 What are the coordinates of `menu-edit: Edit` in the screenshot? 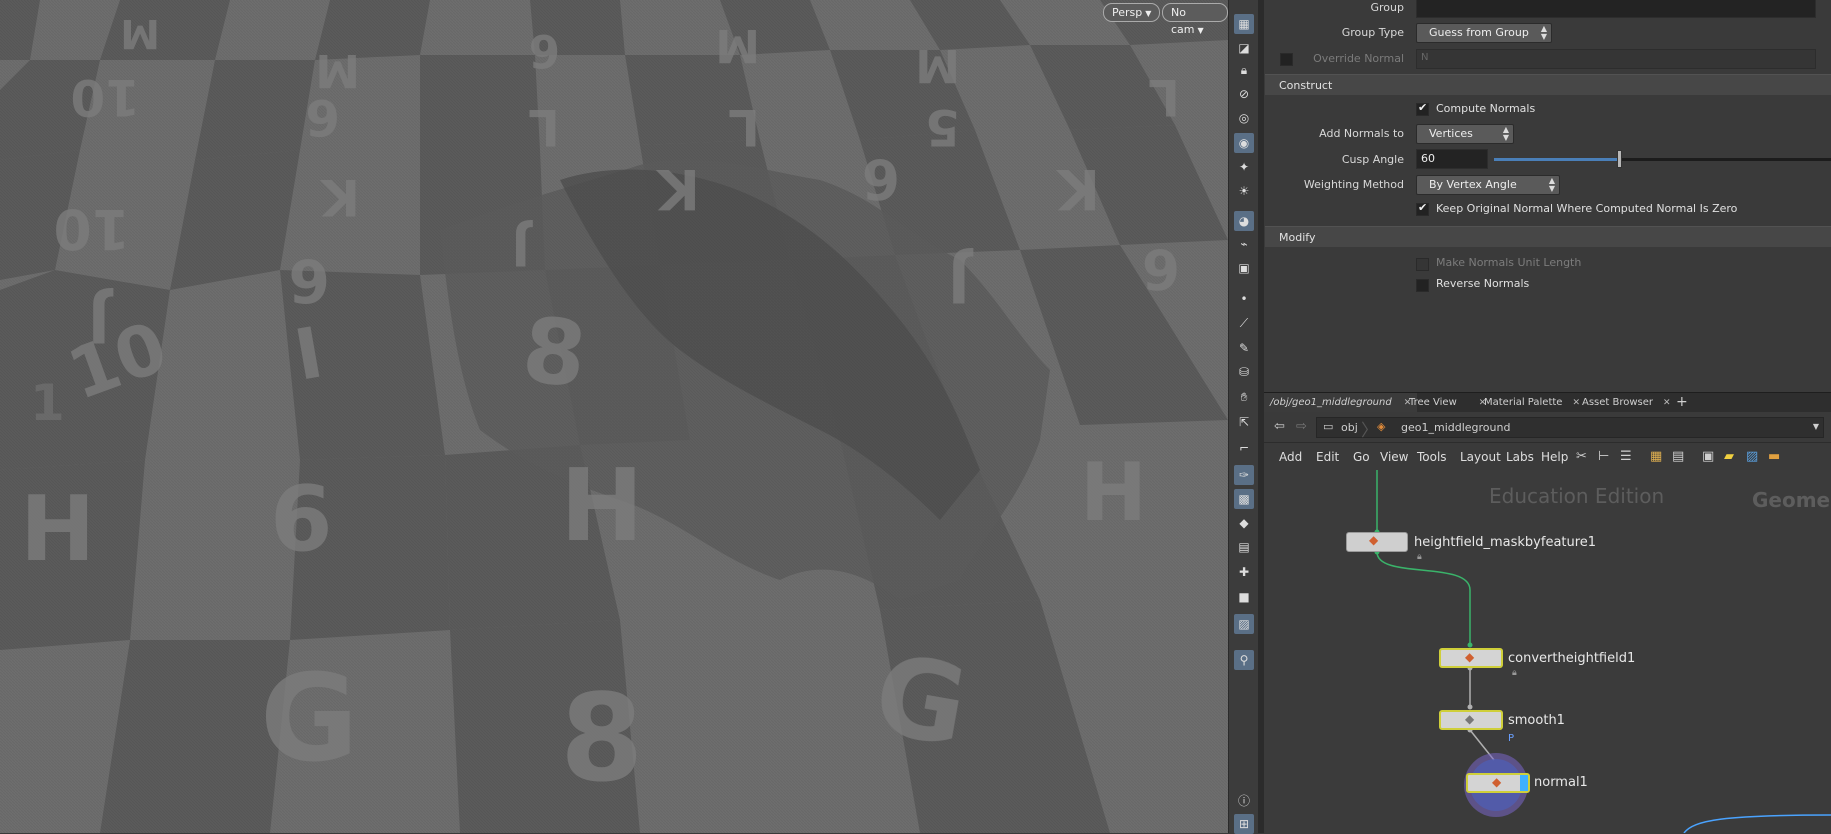 It's located at (1327, 457).